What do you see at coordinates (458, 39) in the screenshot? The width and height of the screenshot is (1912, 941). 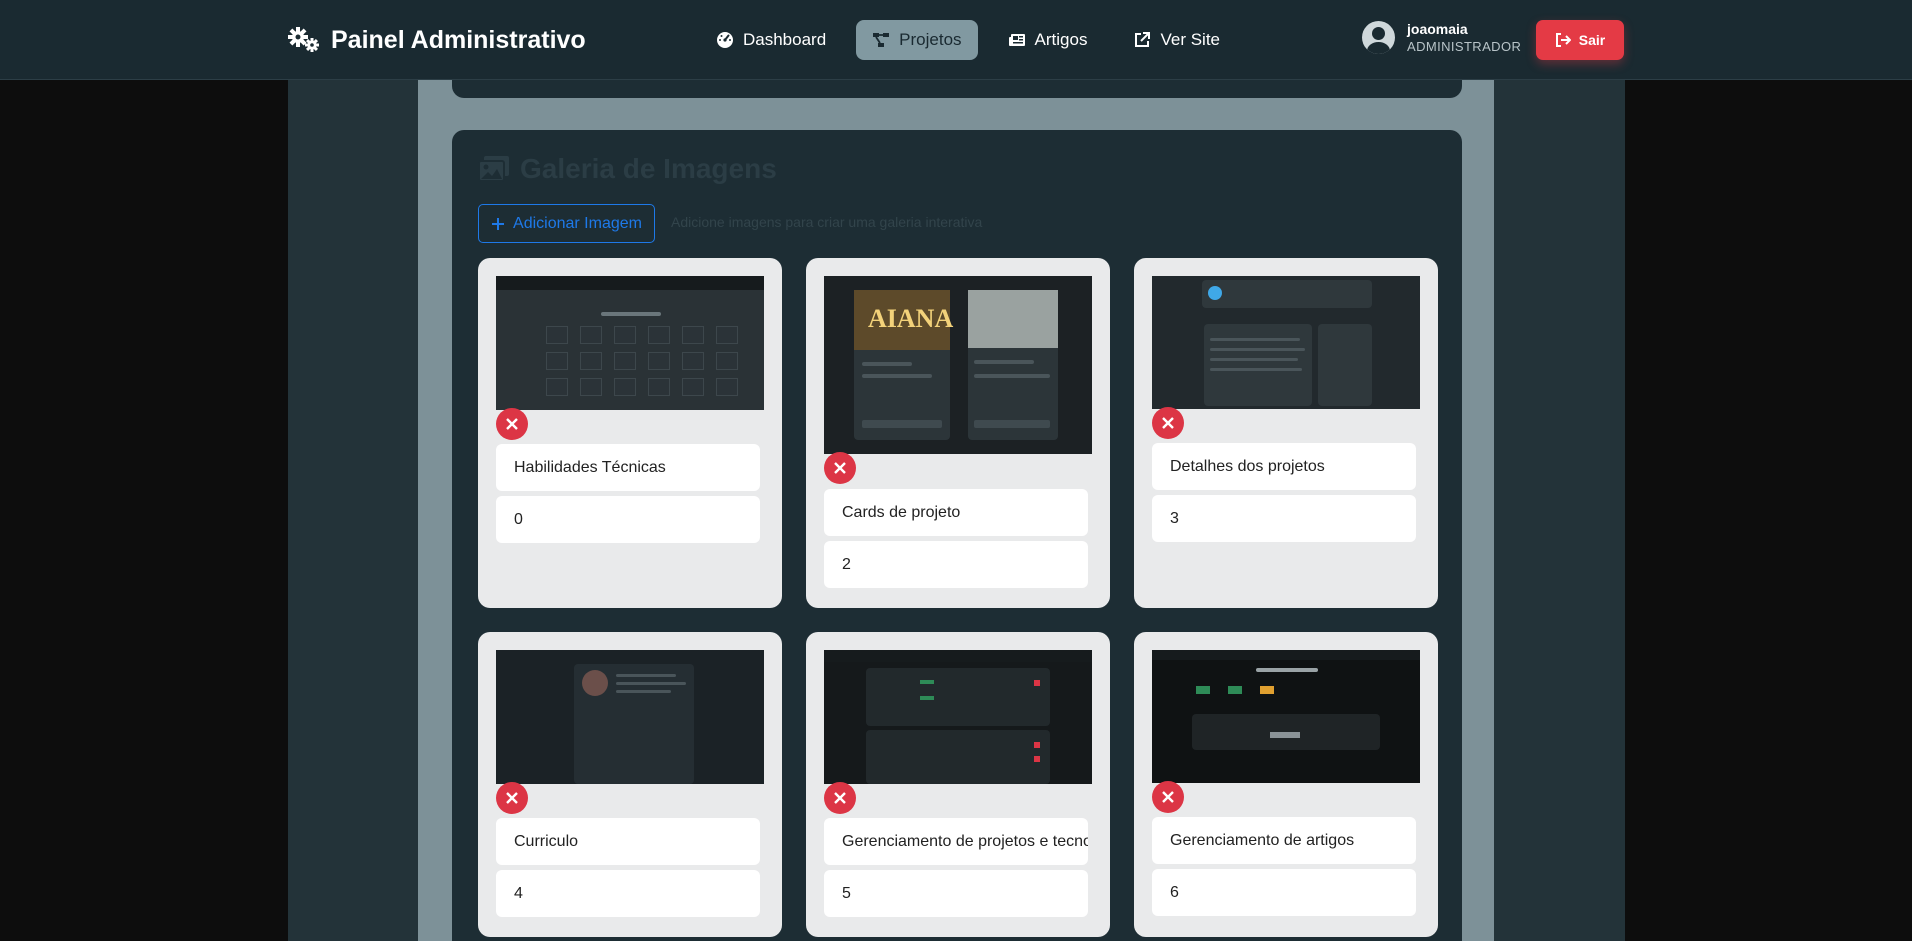 I see `brand-title: Painel Administrativo` at bounding box center [458, 39].